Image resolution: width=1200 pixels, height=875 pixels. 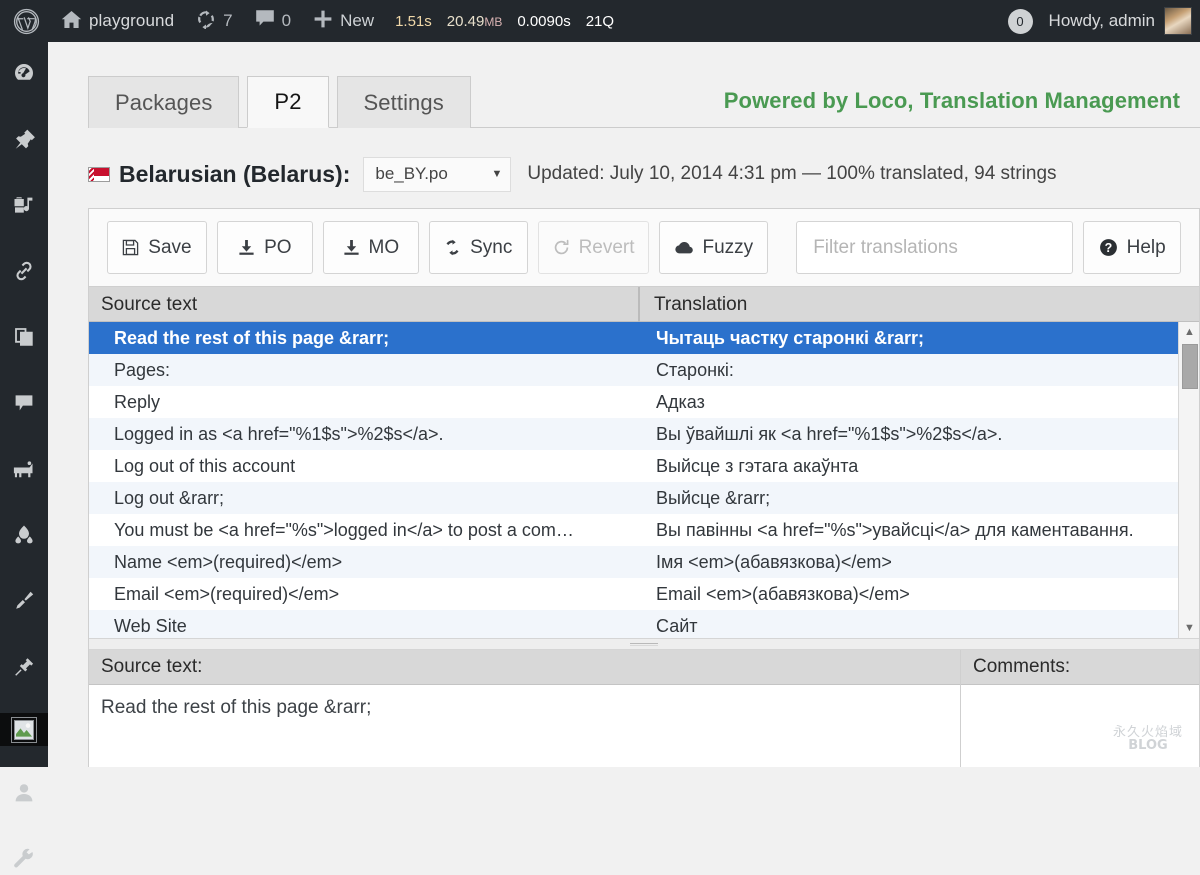 What do you see at coordinates (918, 562) in the screenshot?
I see `cell-translation: Імя <em>(абавязкова)</em>` at bounding box center [918, 562].